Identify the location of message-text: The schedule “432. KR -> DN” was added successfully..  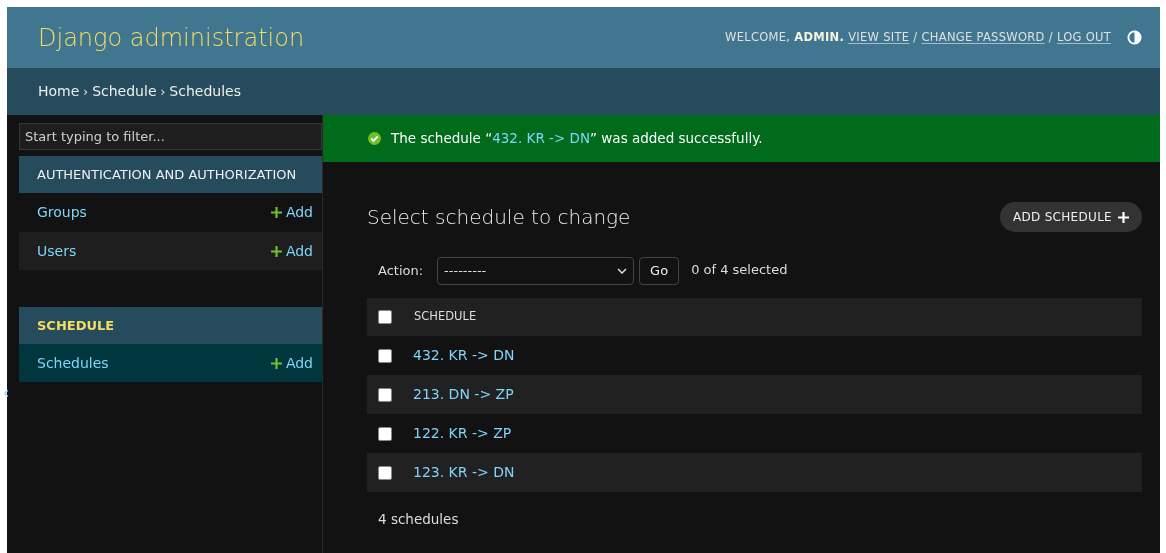
(577, 139).